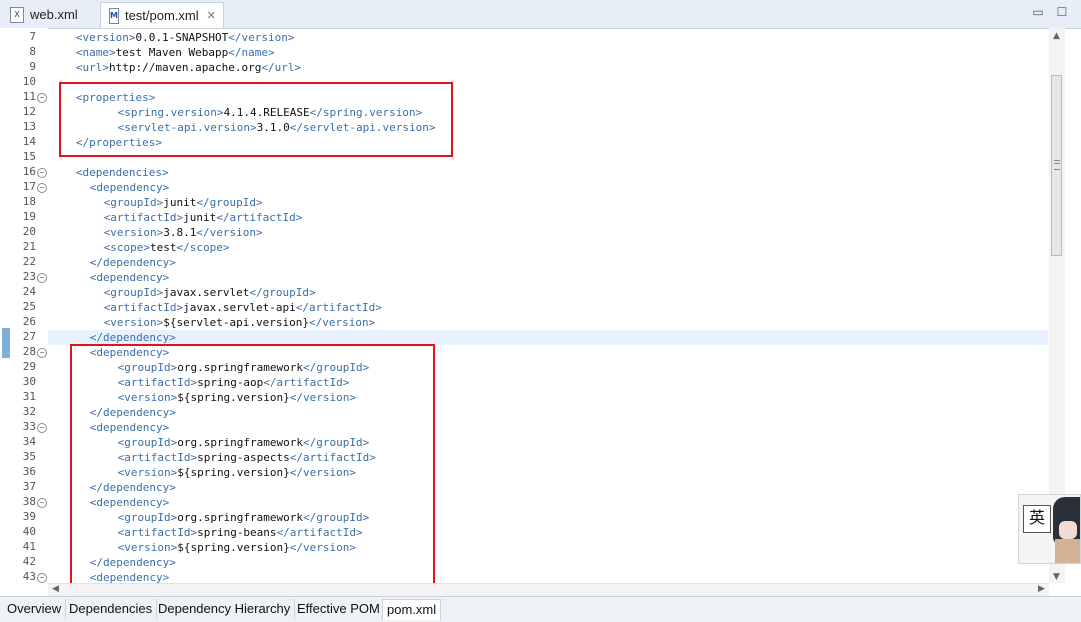 The height and width of the screenshot is (622, 1081). Describe the element at coordinates (240, 367) in the screenshot. I see `xml-text: org.springframework` at that location.